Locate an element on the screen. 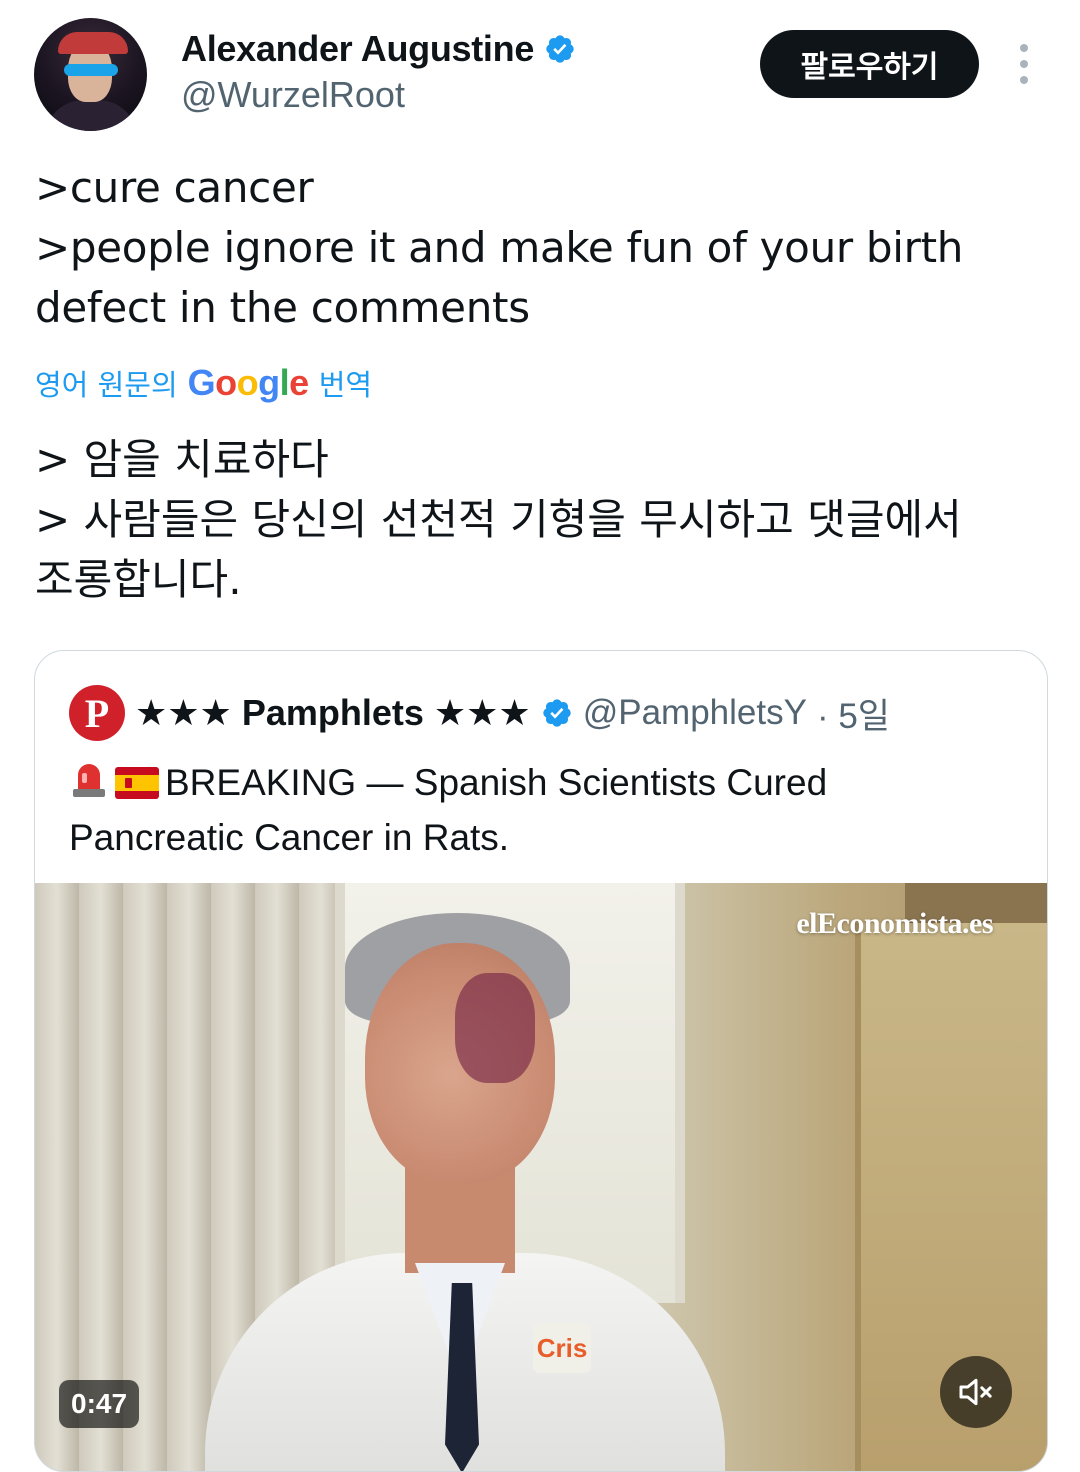 This screenshot has height=1472, width=1080. more-options-icon is located at coordinates (1024, 64).